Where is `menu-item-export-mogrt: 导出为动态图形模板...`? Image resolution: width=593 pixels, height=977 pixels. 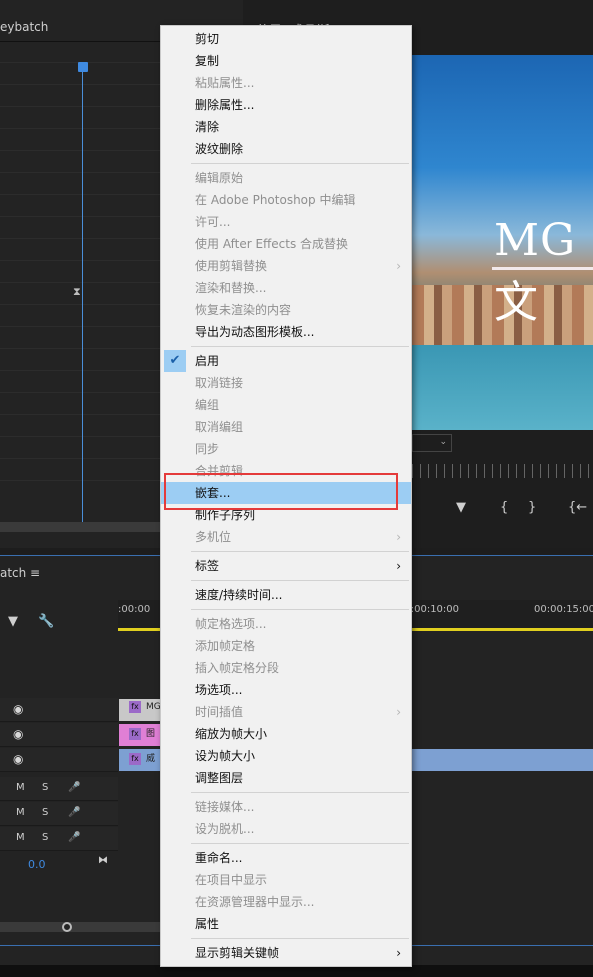 menu-item-export-mogrt: 导出为动态图形模板... is located at coordinates (286, 332).